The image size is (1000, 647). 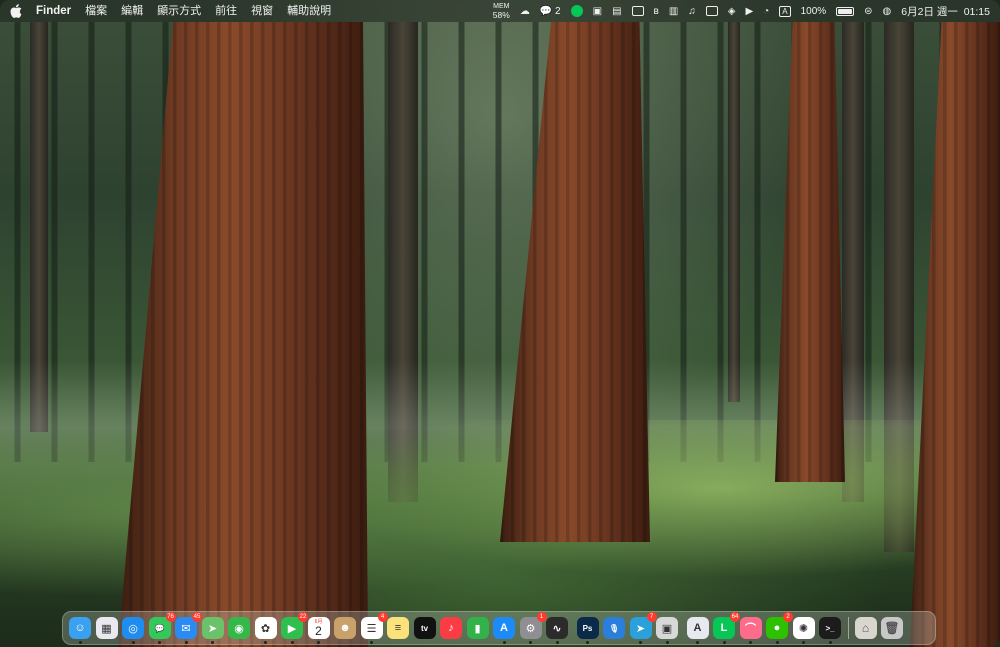 What do you see at coordinates (803, 630) in the screenshot?
I see `dock-app-chatgpt: ✺` at bounding box center [803, 630].